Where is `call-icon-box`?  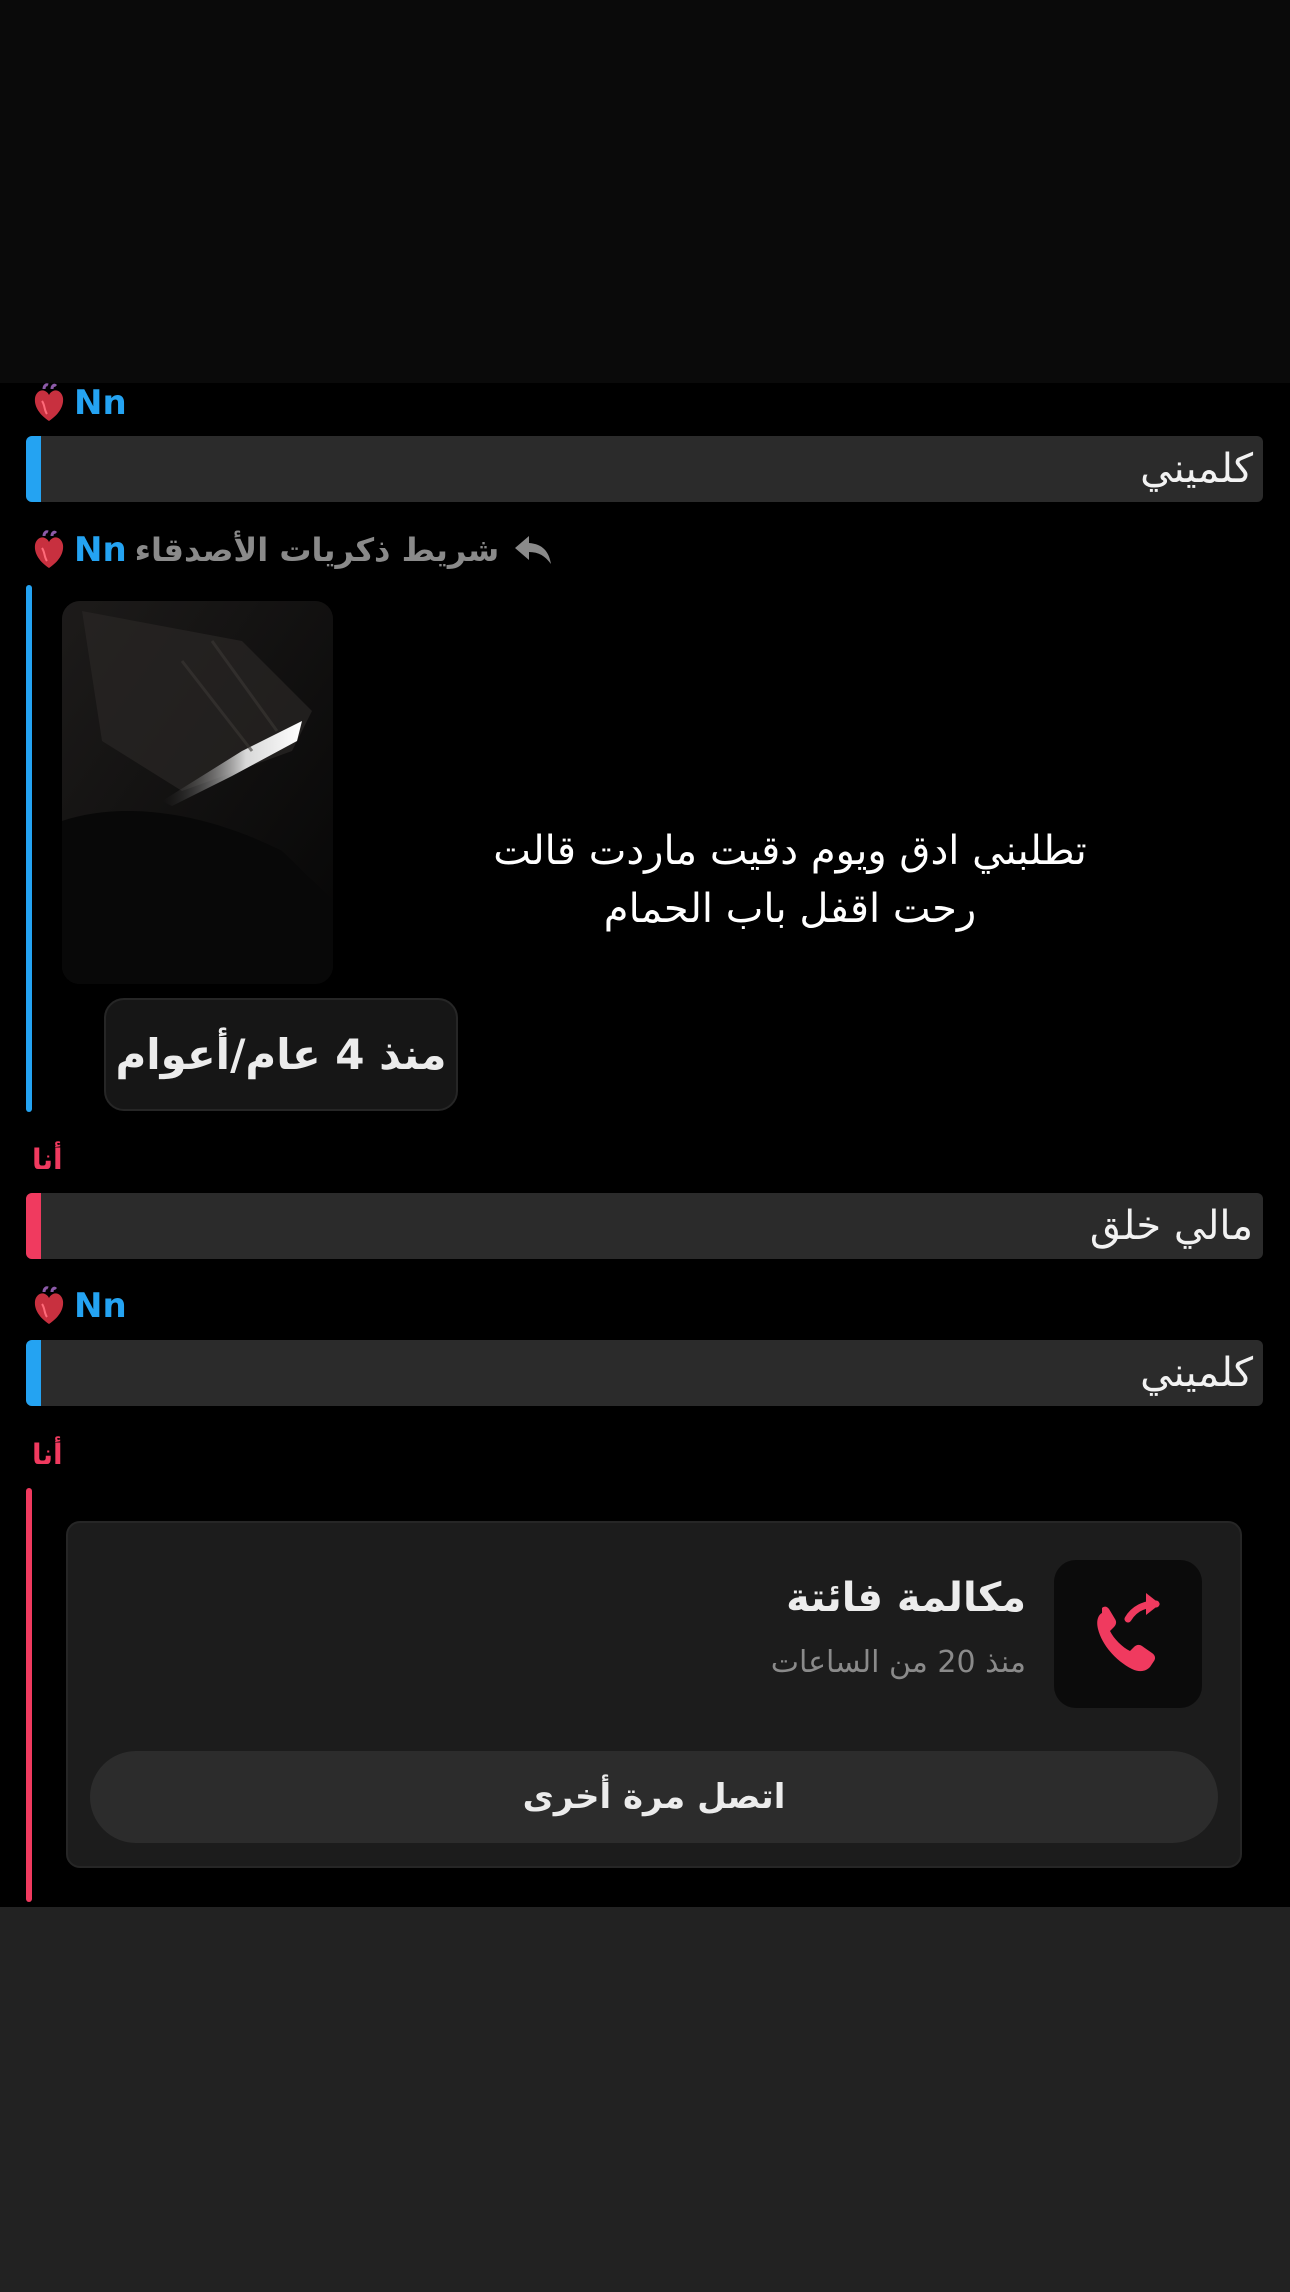 call-icon-box is located at coordinates (1128, 1634).